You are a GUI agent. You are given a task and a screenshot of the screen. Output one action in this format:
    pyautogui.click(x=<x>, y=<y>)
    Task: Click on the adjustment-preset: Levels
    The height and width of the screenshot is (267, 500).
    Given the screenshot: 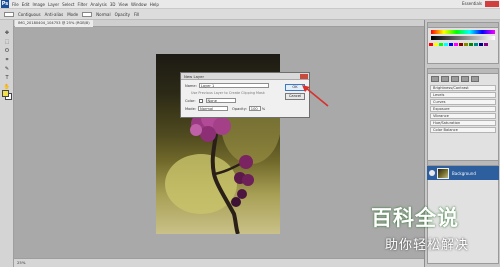 What is the action you would take?
    pyautogui.click(x=463, y=95)
    